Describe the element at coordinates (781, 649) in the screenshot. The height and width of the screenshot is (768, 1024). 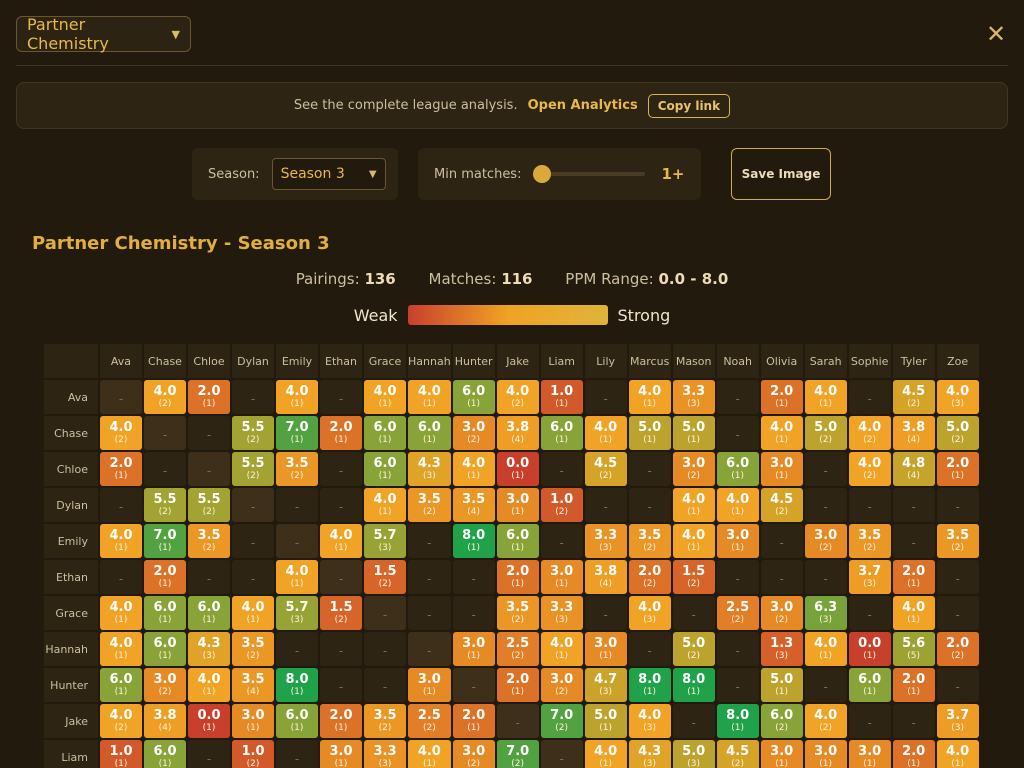
I see `matrix-cell: 1.3 (3)` at that location.